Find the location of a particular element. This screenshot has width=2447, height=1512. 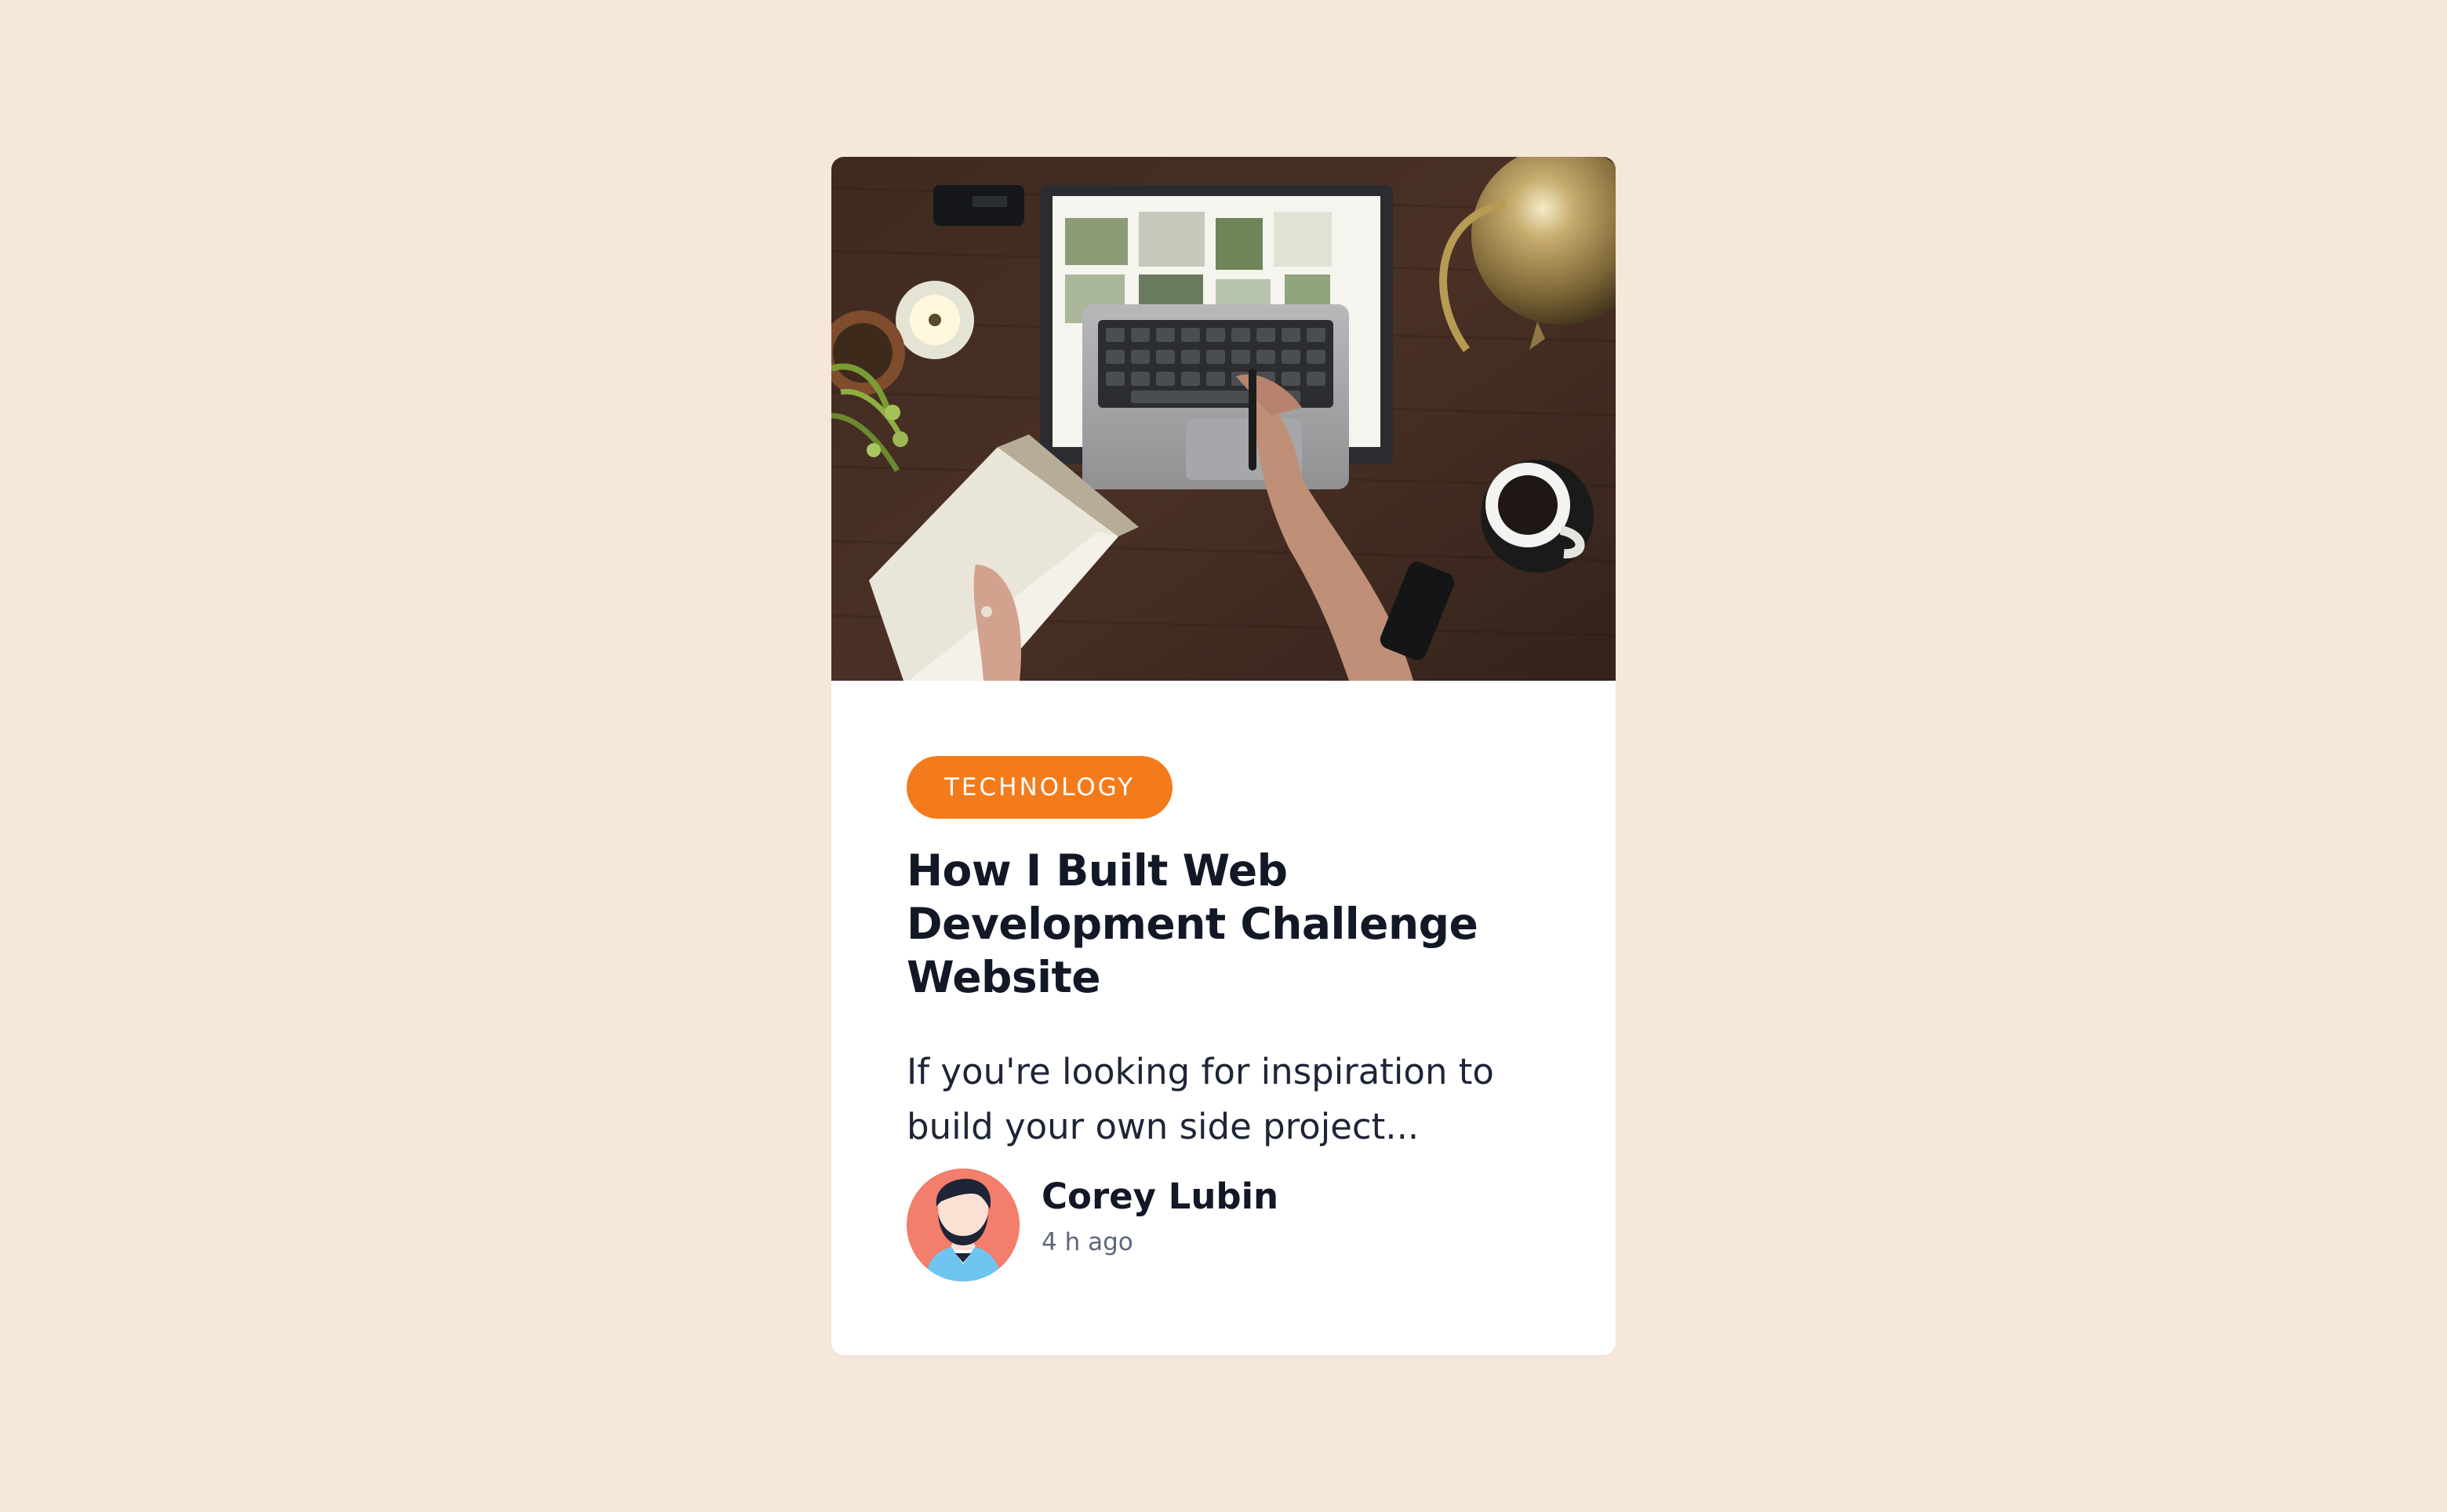

post-time: 4 h ago is located at coordinates (1088, 1242).